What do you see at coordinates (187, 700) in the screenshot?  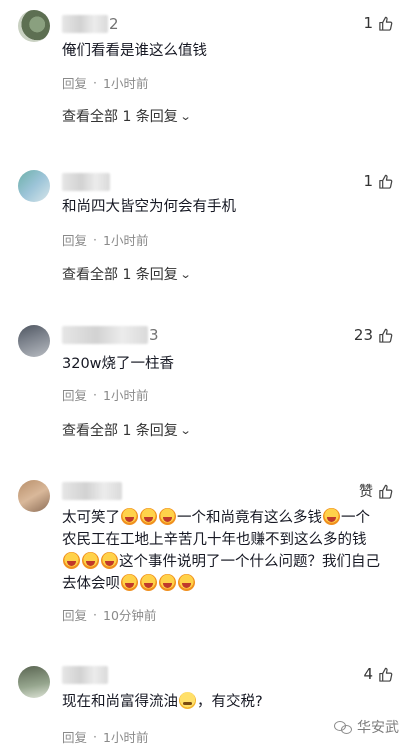 I see `sweat-smile-emoji-icon` at bounding box center [187, 700].